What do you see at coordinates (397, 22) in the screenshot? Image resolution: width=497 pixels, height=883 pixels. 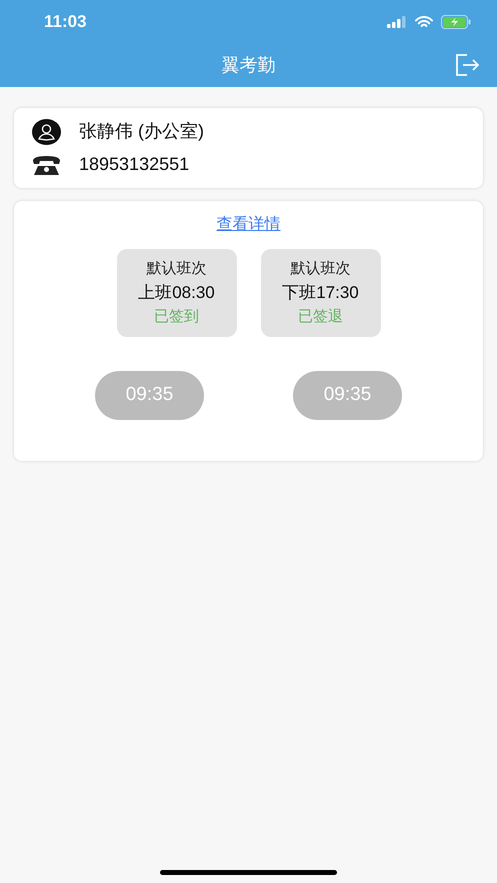 I see `signal-icon` at bounding box center [397, 22].